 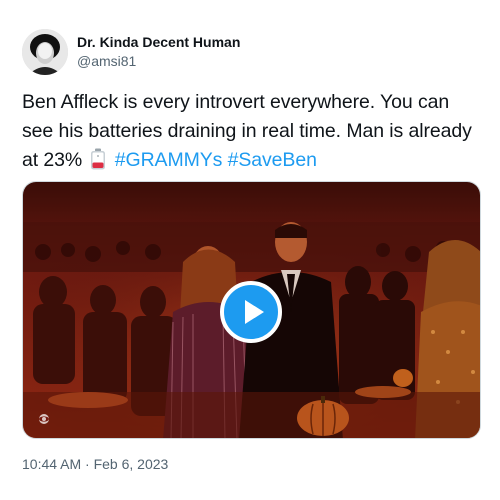 I want to click on tweet-header: Dr. Kinda Decent Human @amsi81, so click(x=131, y=52).